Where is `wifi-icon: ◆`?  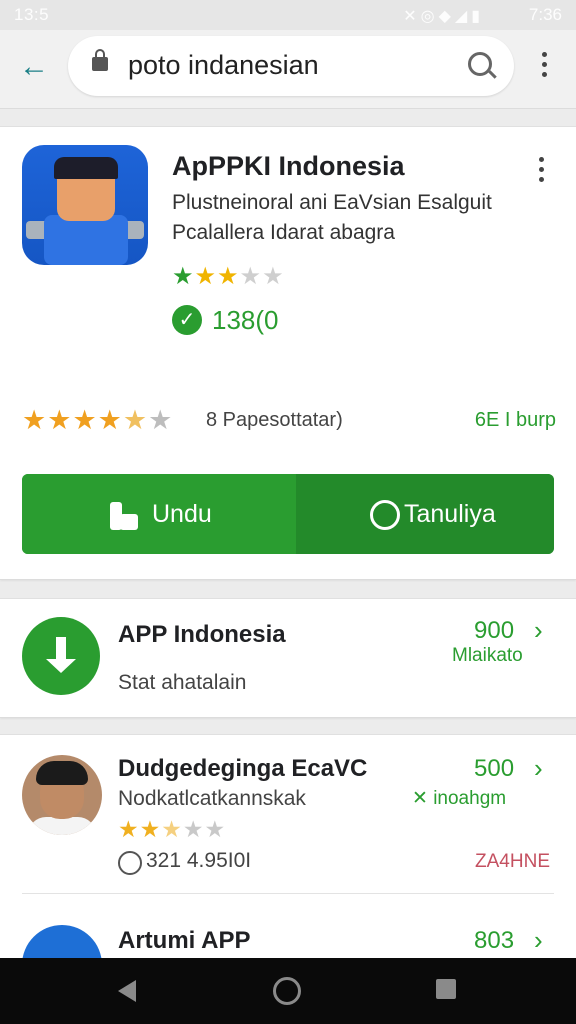
wifi-icon: ◆ is located at coordinates (446, 16).